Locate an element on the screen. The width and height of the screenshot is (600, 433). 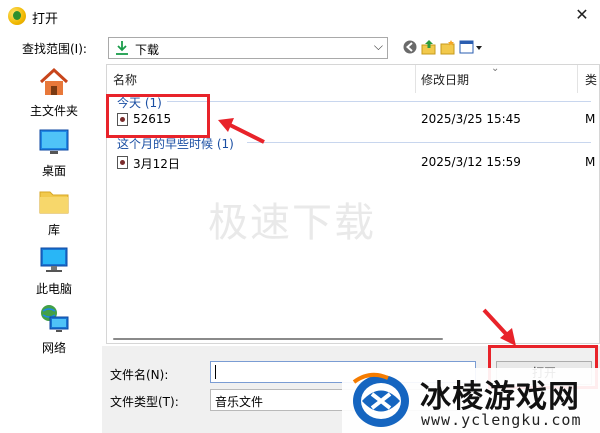
desktop-icon is located at coordinates (54, 141).